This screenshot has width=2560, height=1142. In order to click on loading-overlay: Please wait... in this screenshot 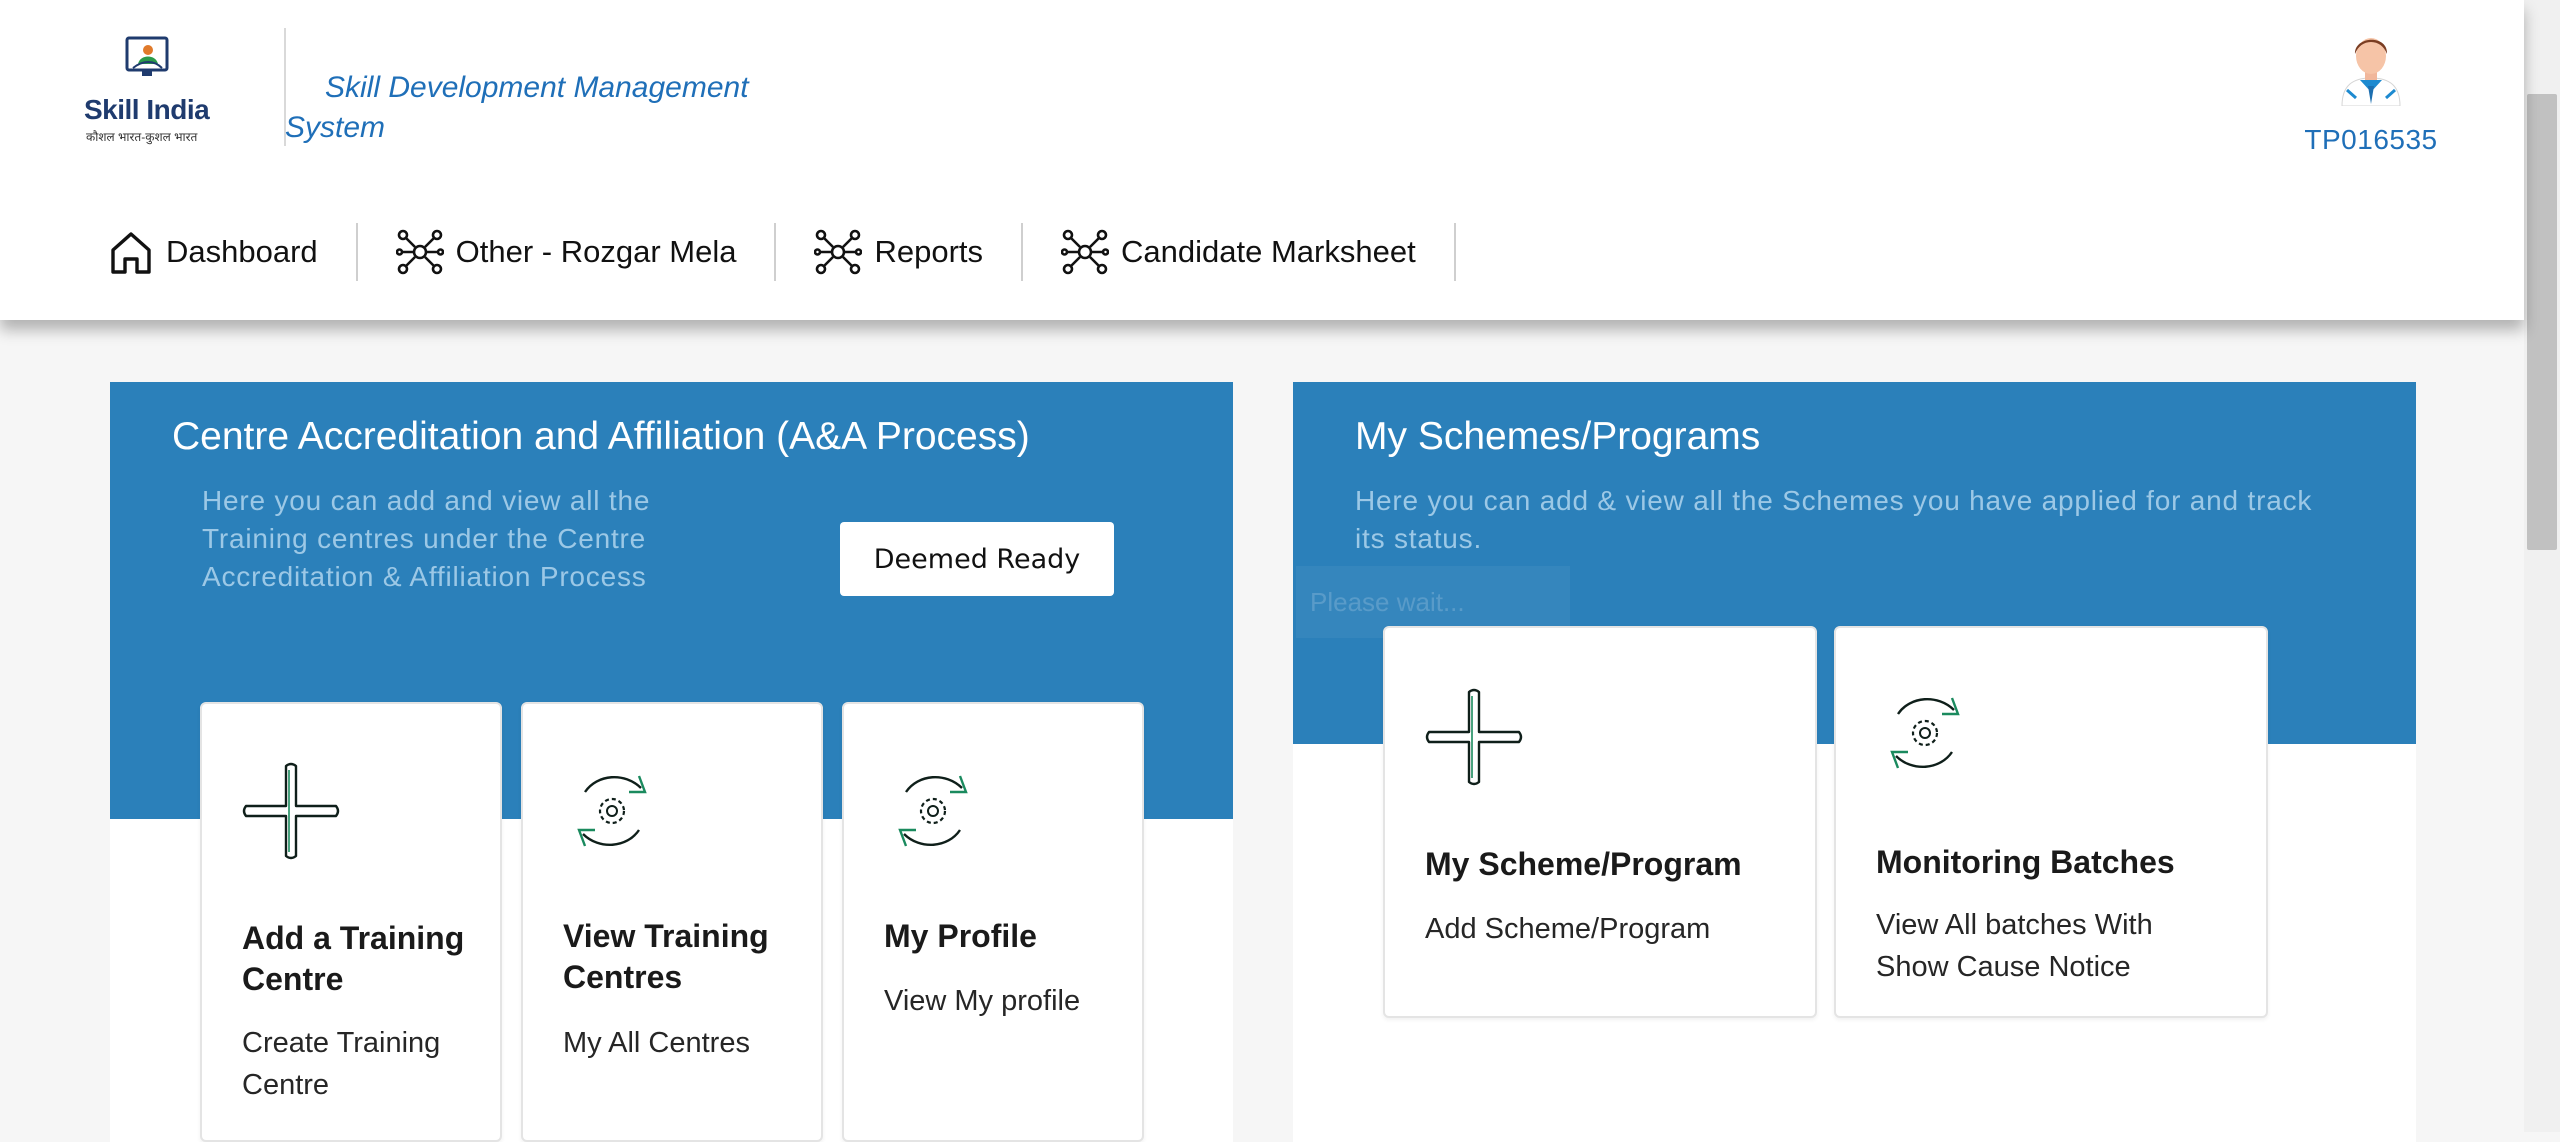, I will do `click(1433, 602)`.